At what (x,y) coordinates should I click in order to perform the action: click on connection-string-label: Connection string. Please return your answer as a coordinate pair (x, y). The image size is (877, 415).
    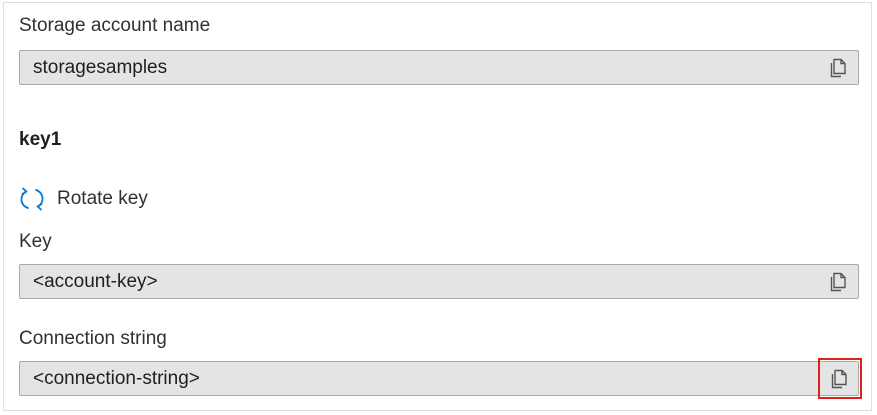
    Looking at the image, I should click on (93, 338).